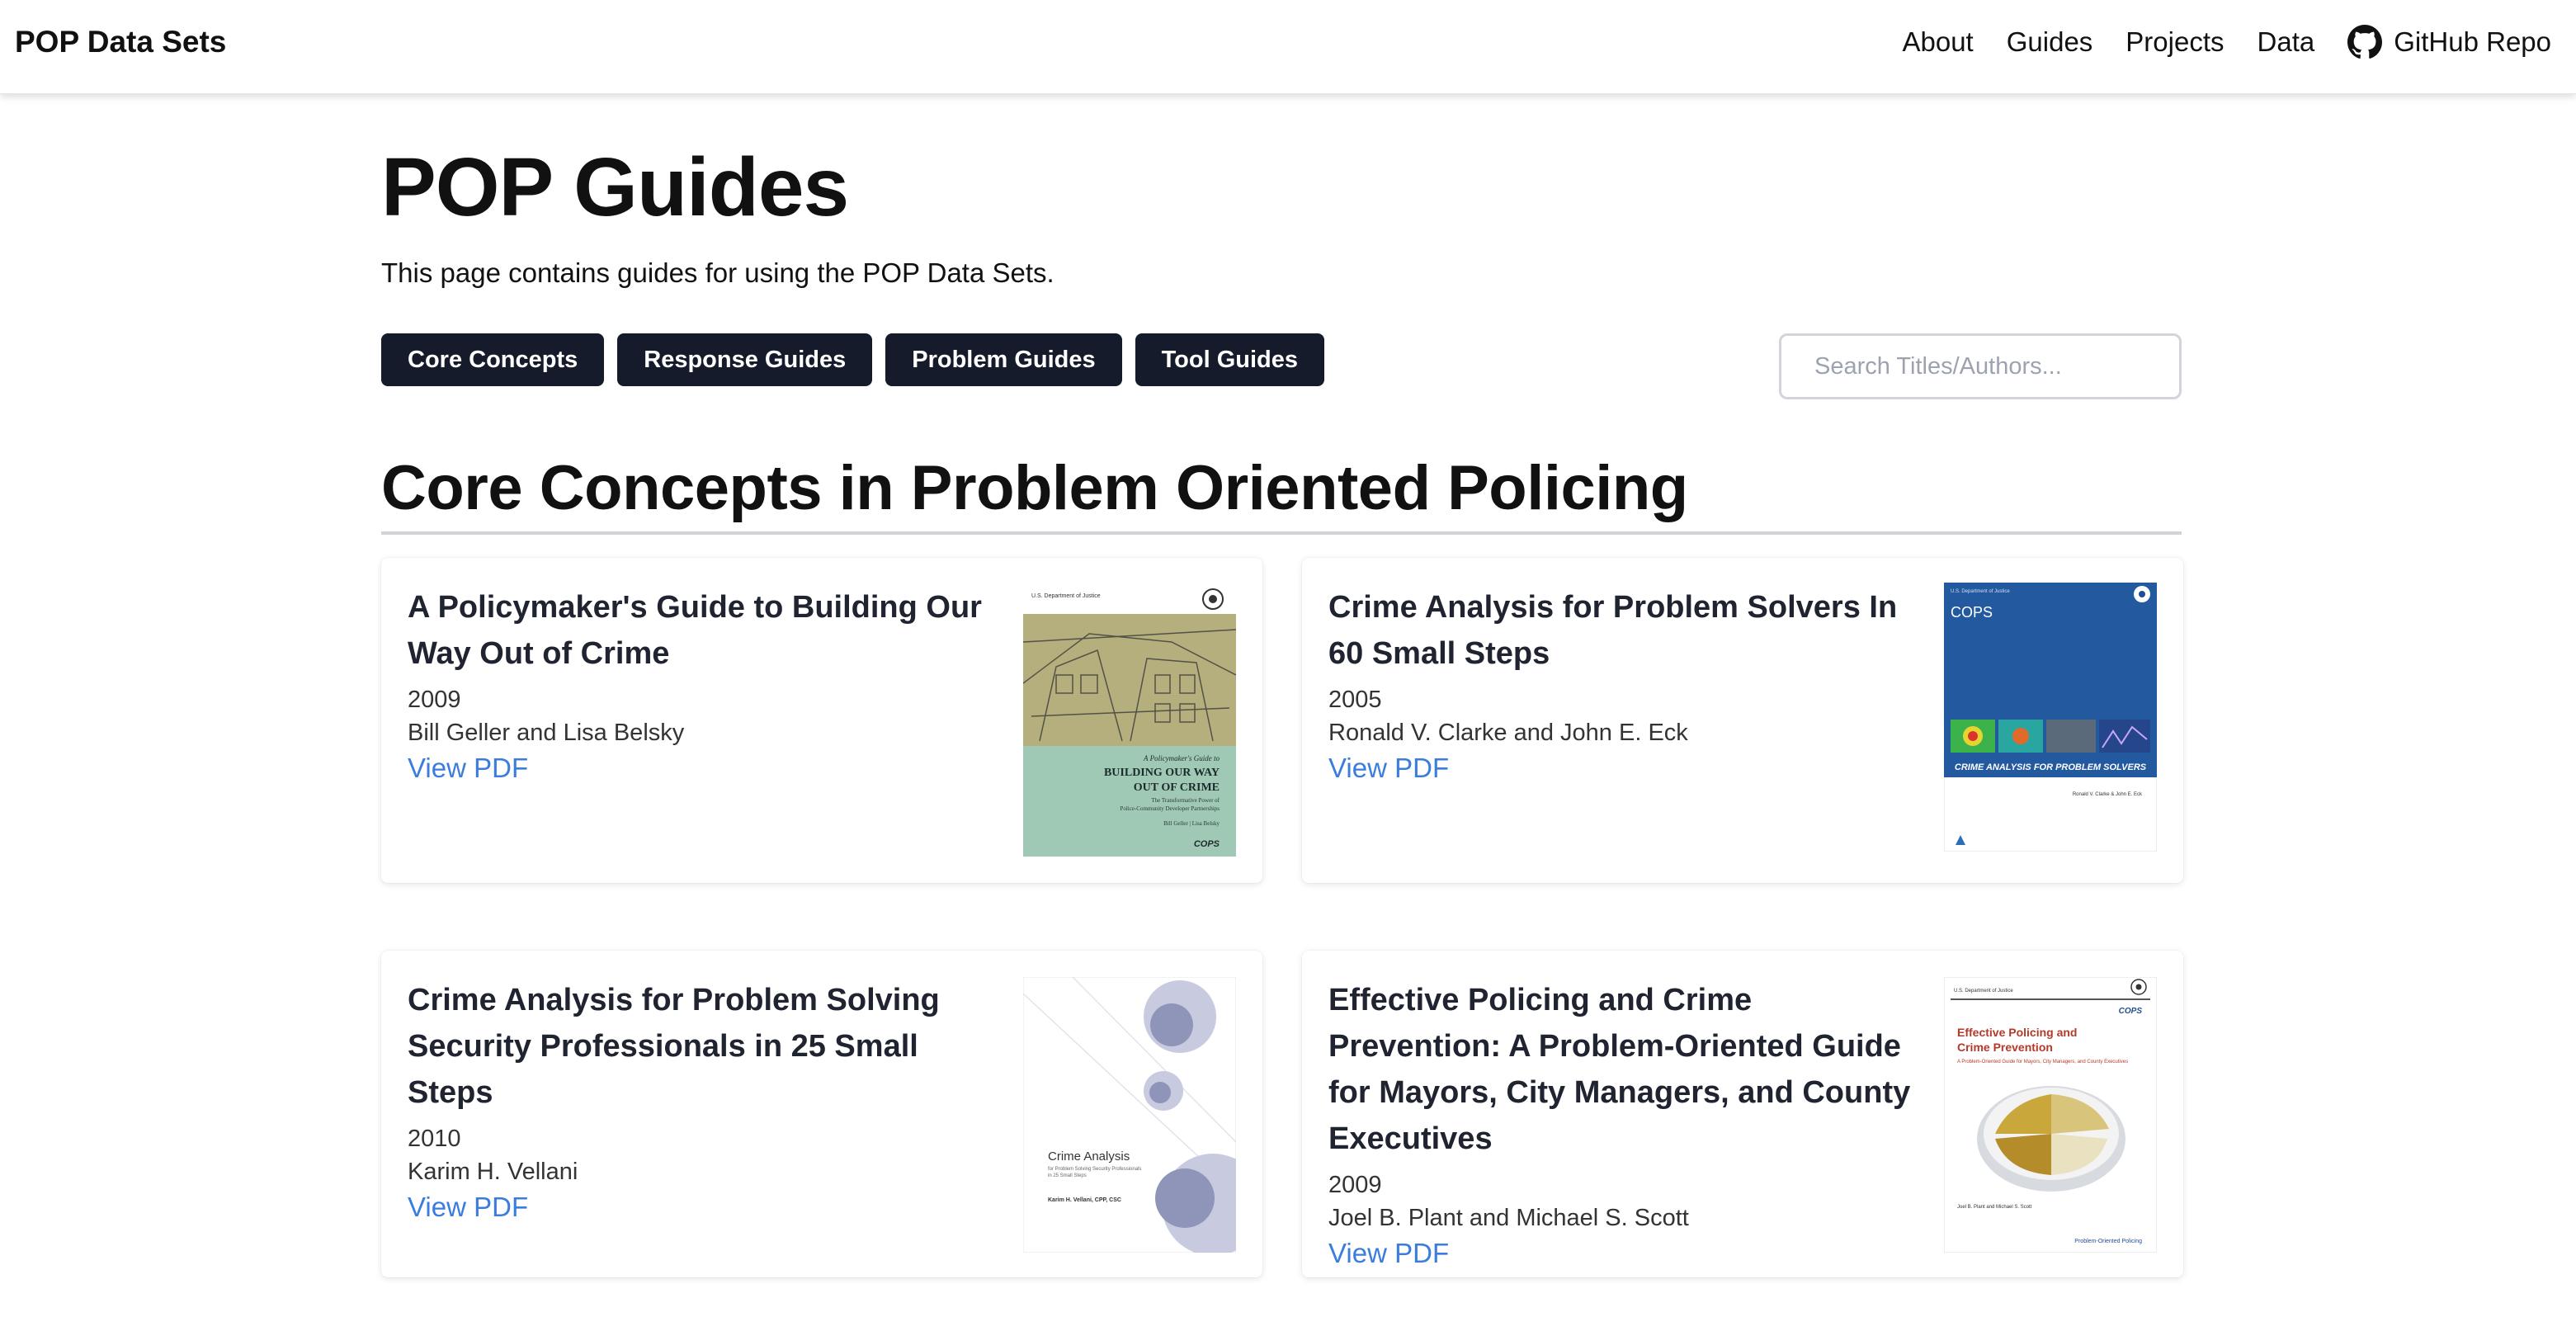  I want to click on cover-title-big: BUILDING OUR WAY, so click(1162, 773).